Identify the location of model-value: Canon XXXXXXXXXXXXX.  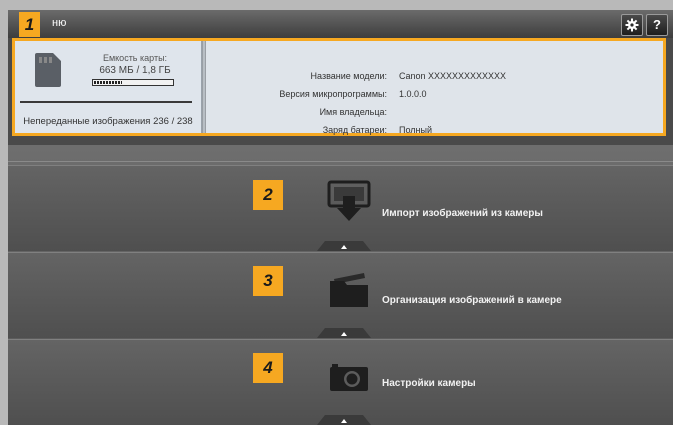
(453, 76).